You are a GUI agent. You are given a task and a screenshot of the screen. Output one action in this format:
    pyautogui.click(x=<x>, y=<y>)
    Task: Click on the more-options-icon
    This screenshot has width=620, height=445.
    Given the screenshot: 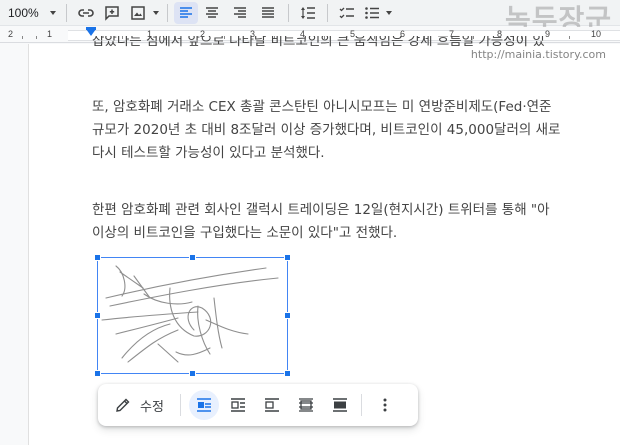 What is the action you would take?
    pyautogui.click(x=385, y=405)
    